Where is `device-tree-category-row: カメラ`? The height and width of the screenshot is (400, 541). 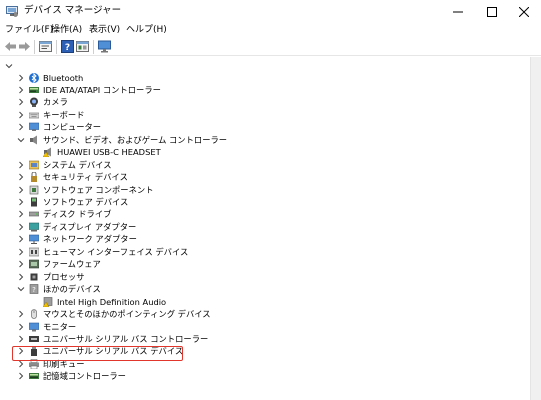 device-tree-category-row: カメラ is located at coordinates (265, 102).